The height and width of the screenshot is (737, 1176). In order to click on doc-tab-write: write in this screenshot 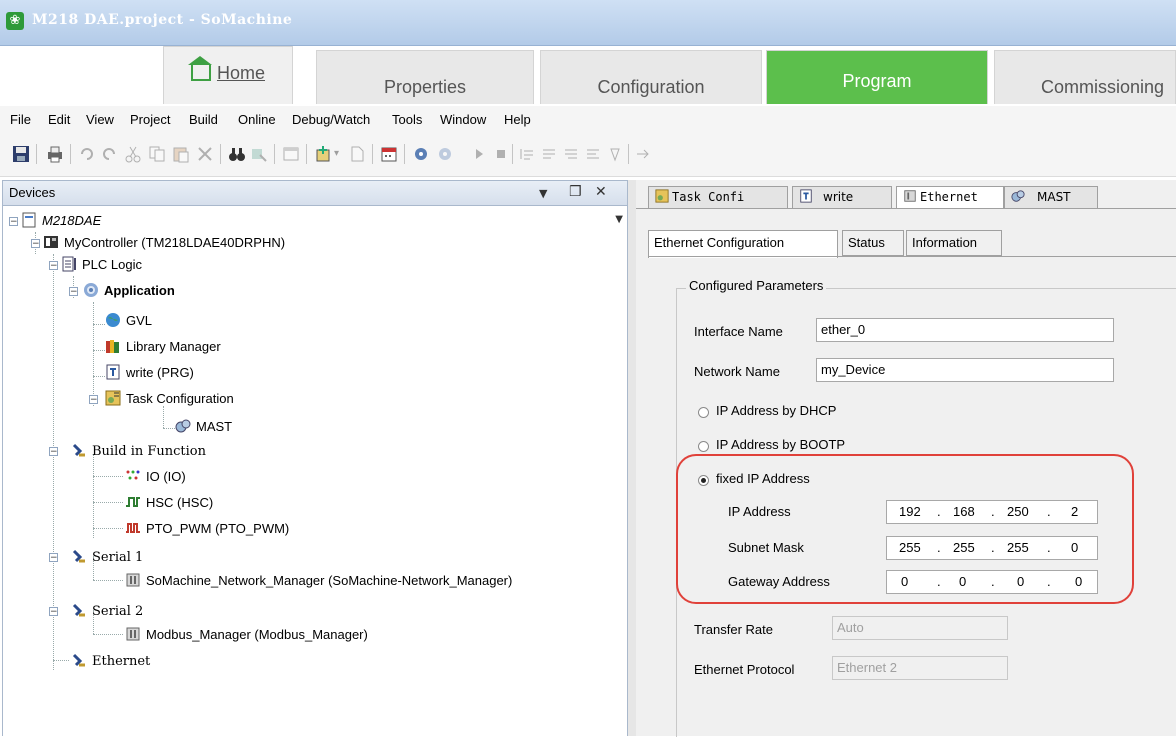, I will do `click(842, 197)`.